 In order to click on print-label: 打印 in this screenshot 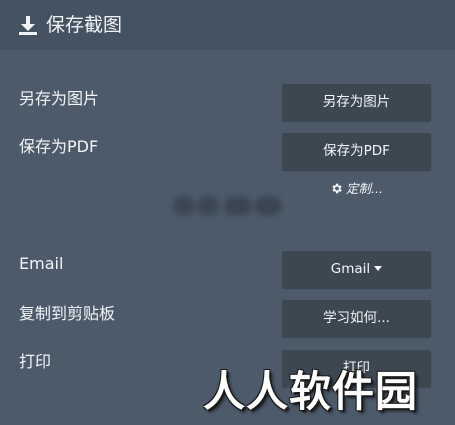, I will do `click(35, 361)`.